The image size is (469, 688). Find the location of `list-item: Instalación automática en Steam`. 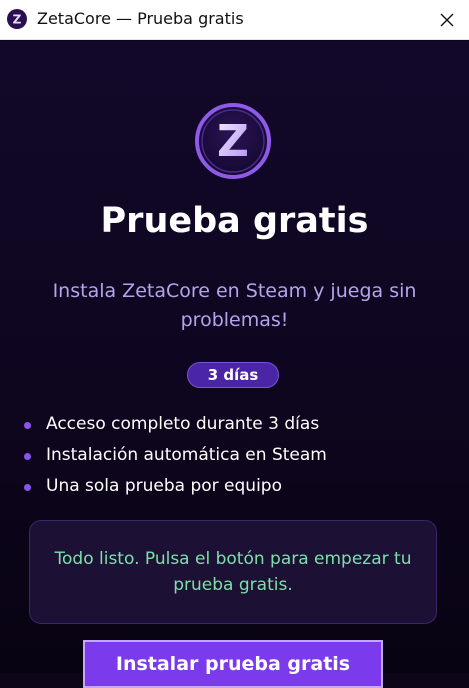

list-item: Instalación automática en Steam is located at coordinates (232, 454).